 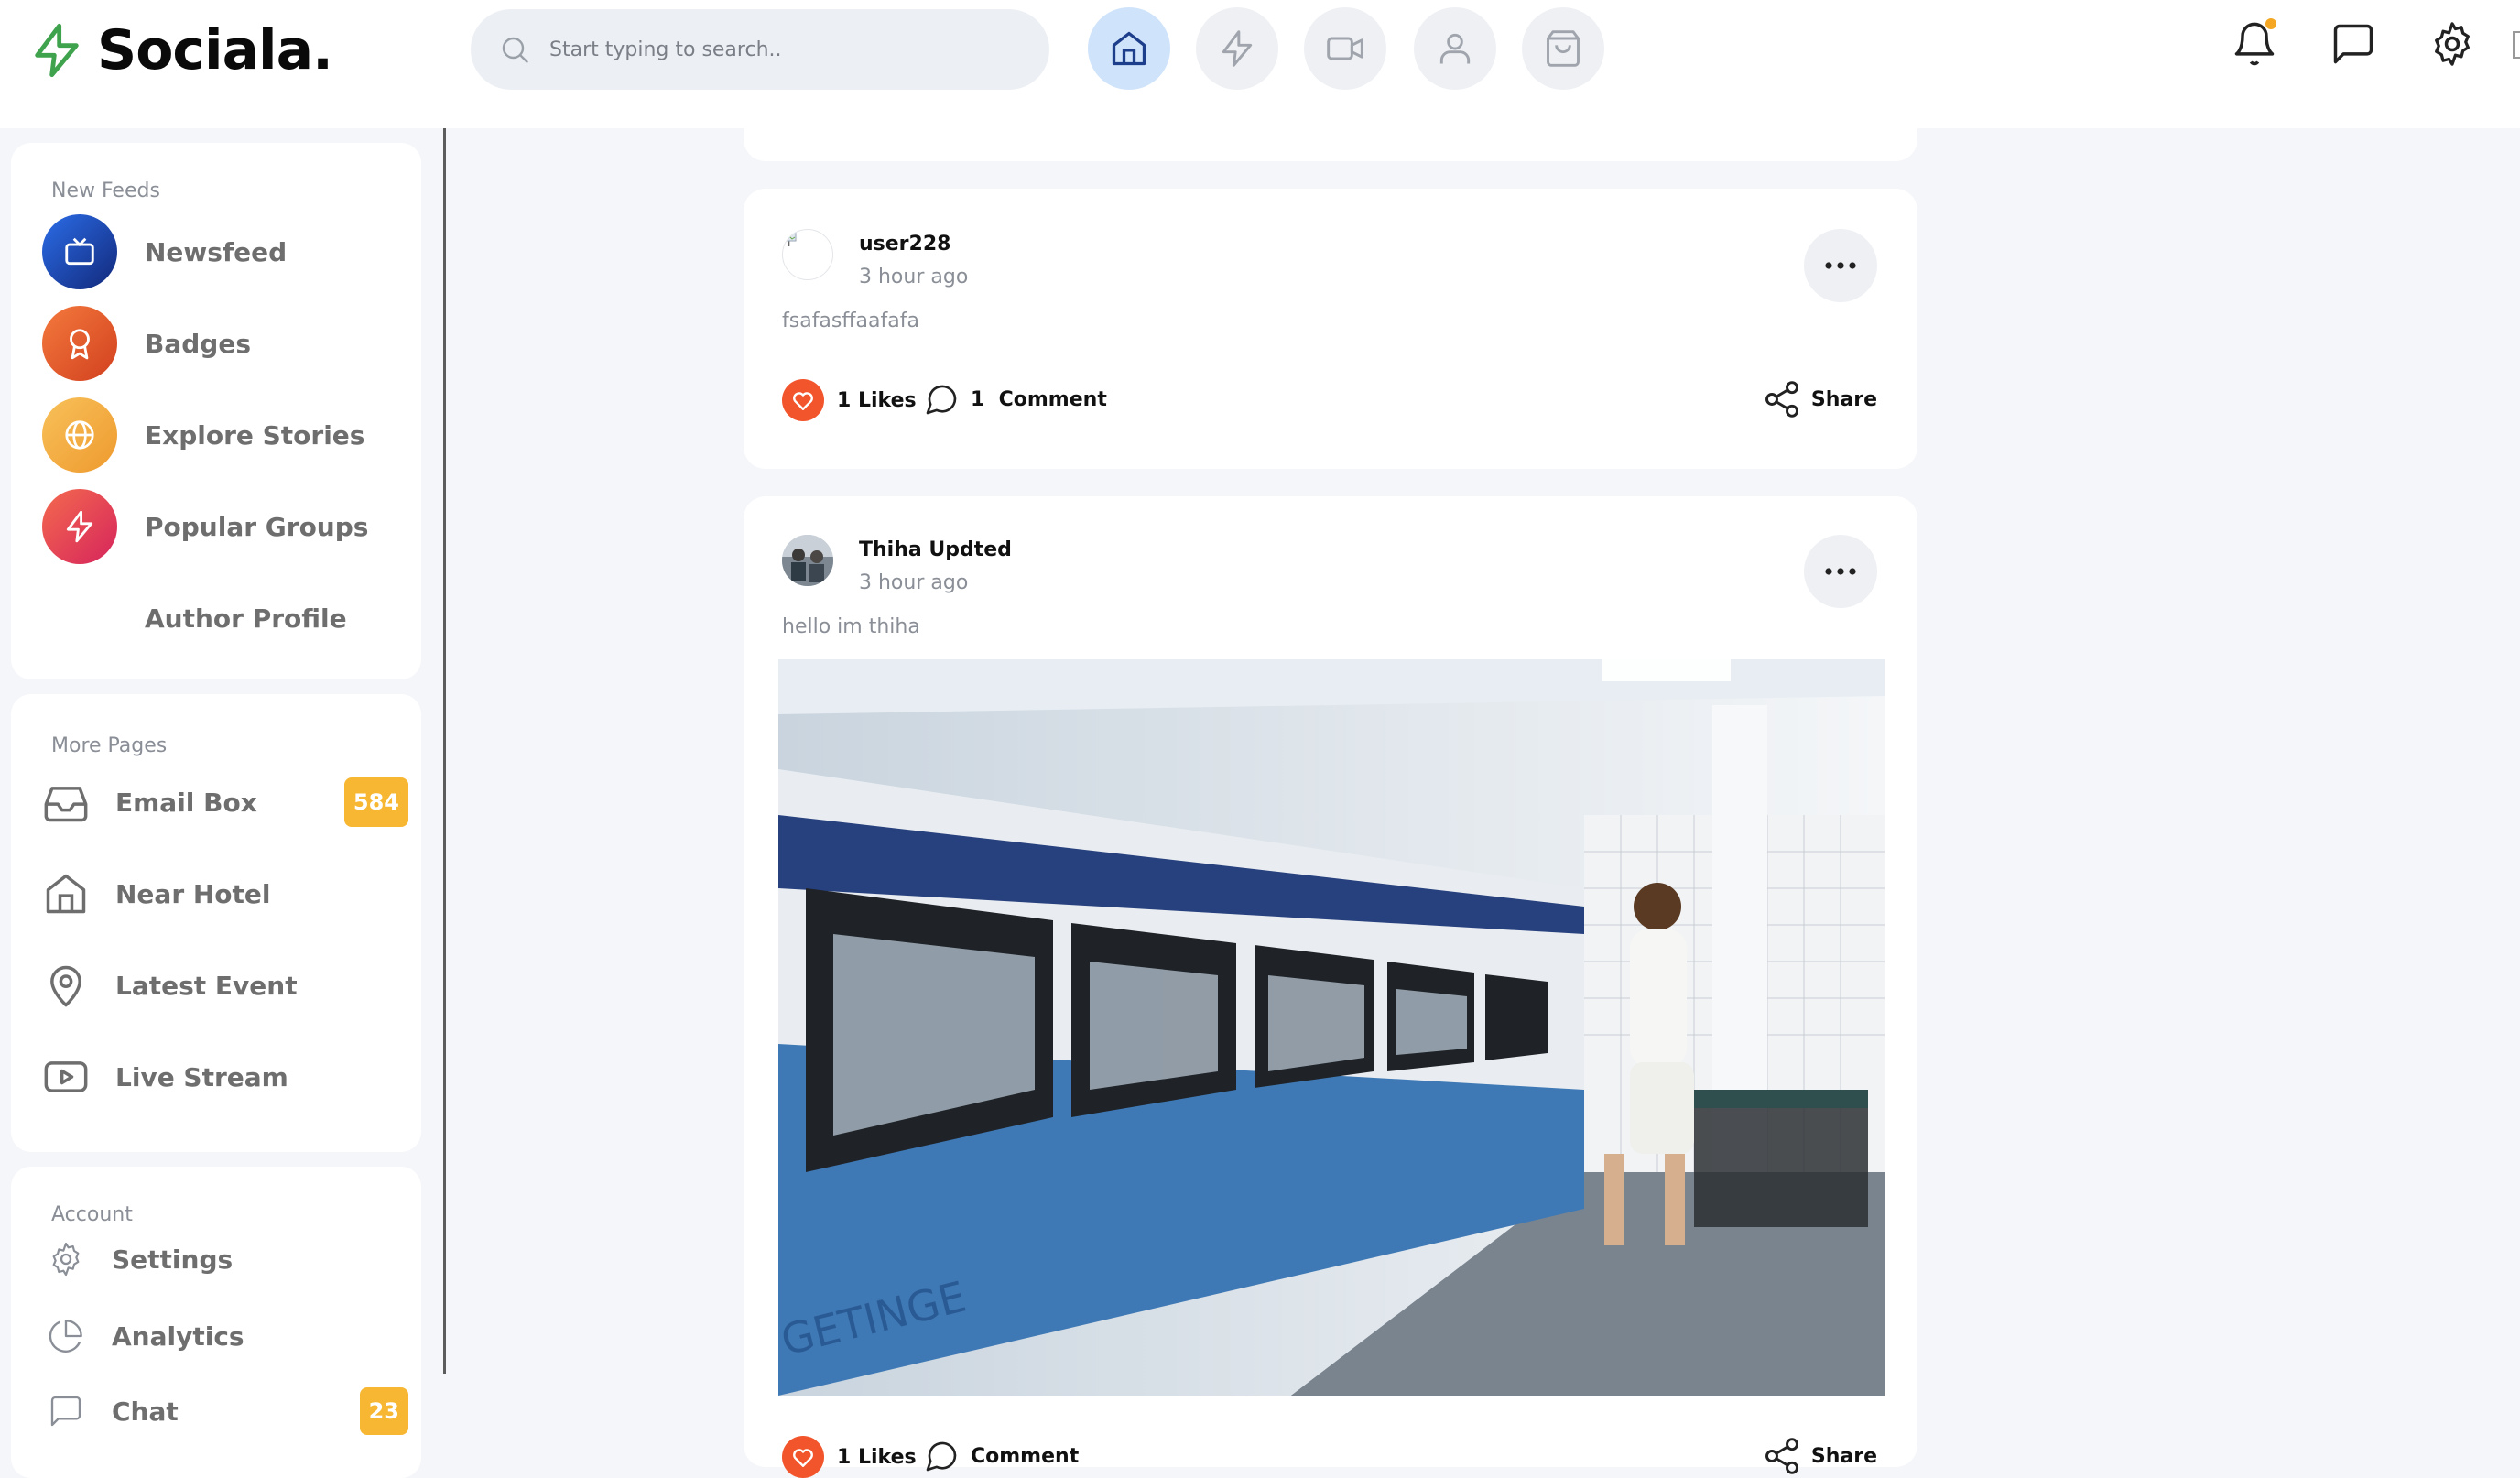 What do you see at coordinates (257, 526) in the screenshot?
I see `sidebar-item-label: Popular Groups` at bounding box center [257, 526].